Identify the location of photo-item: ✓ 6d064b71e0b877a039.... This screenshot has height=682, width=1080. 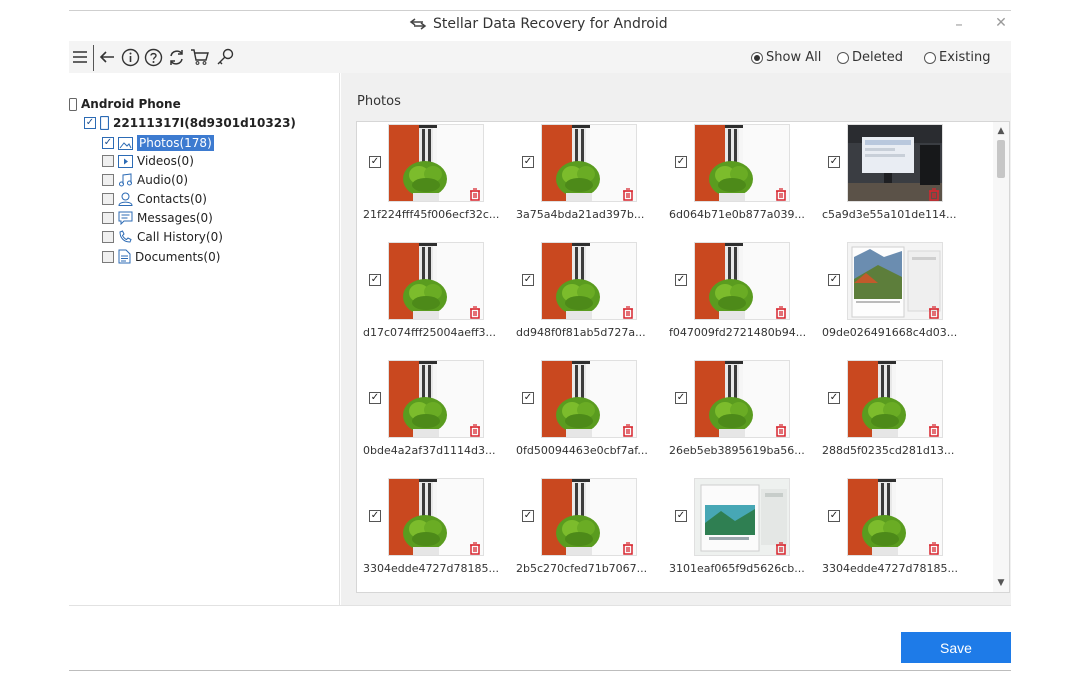
(739, 179).